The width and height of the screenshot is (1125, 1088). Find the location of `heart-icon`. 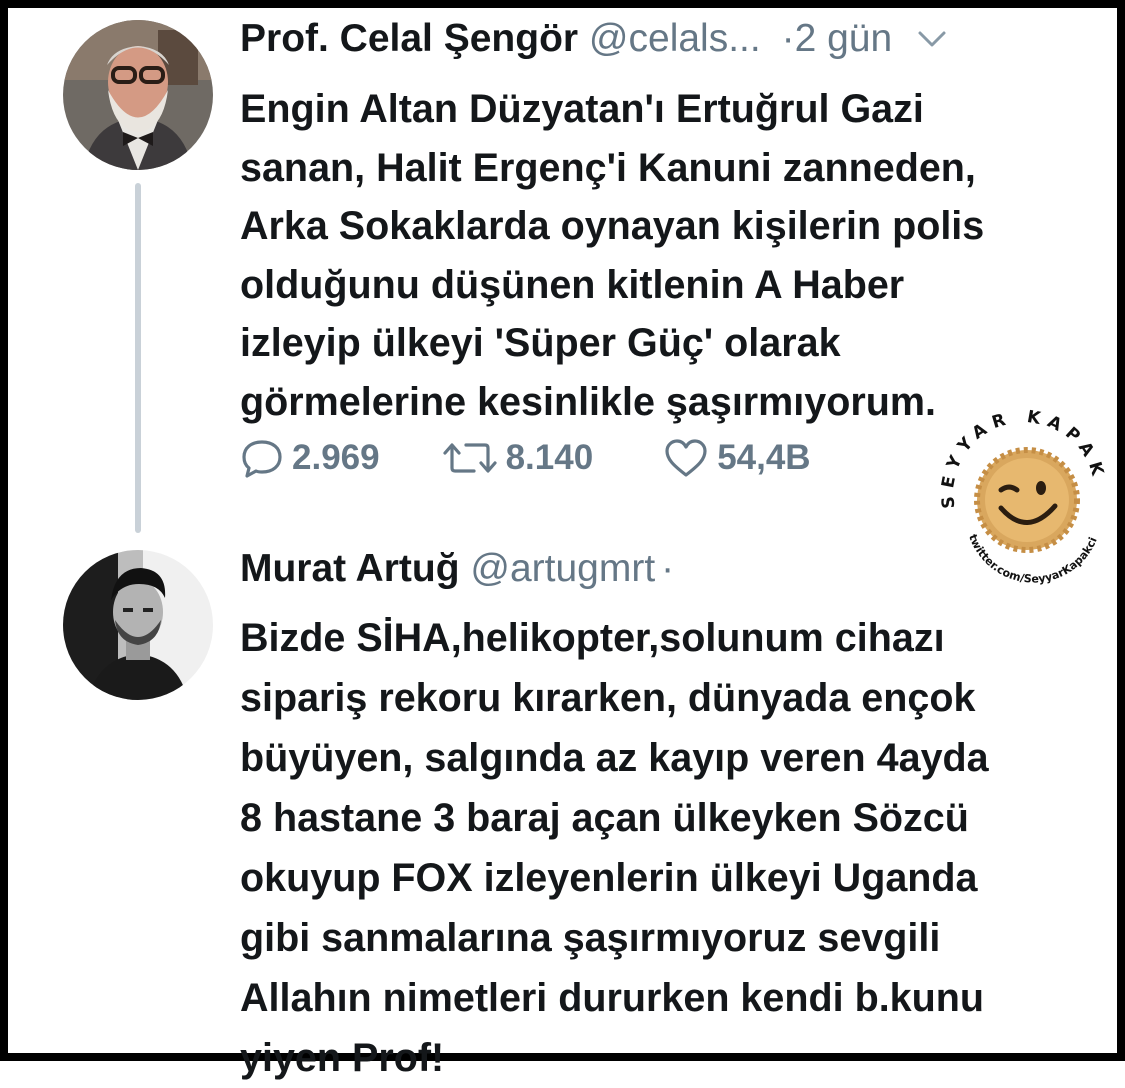

heart-icon is located at coordinates (686, 458).